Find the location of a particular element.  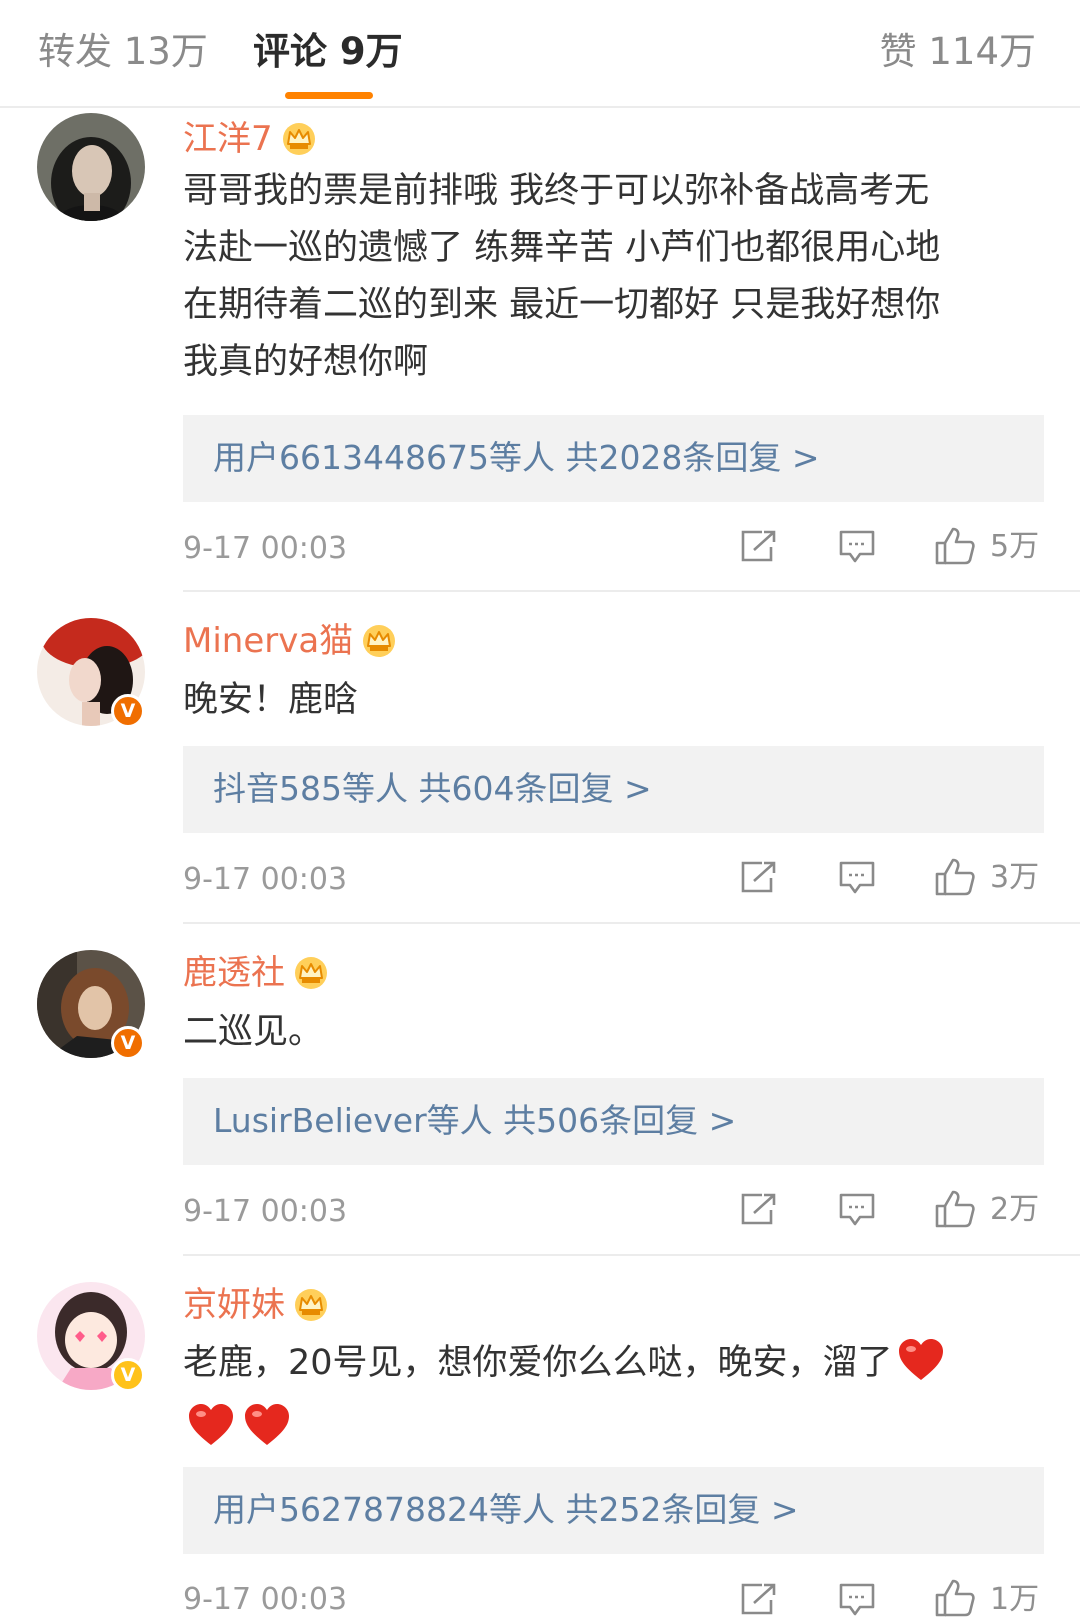

username: Minerva猫 is located at coordinates (290, 644).